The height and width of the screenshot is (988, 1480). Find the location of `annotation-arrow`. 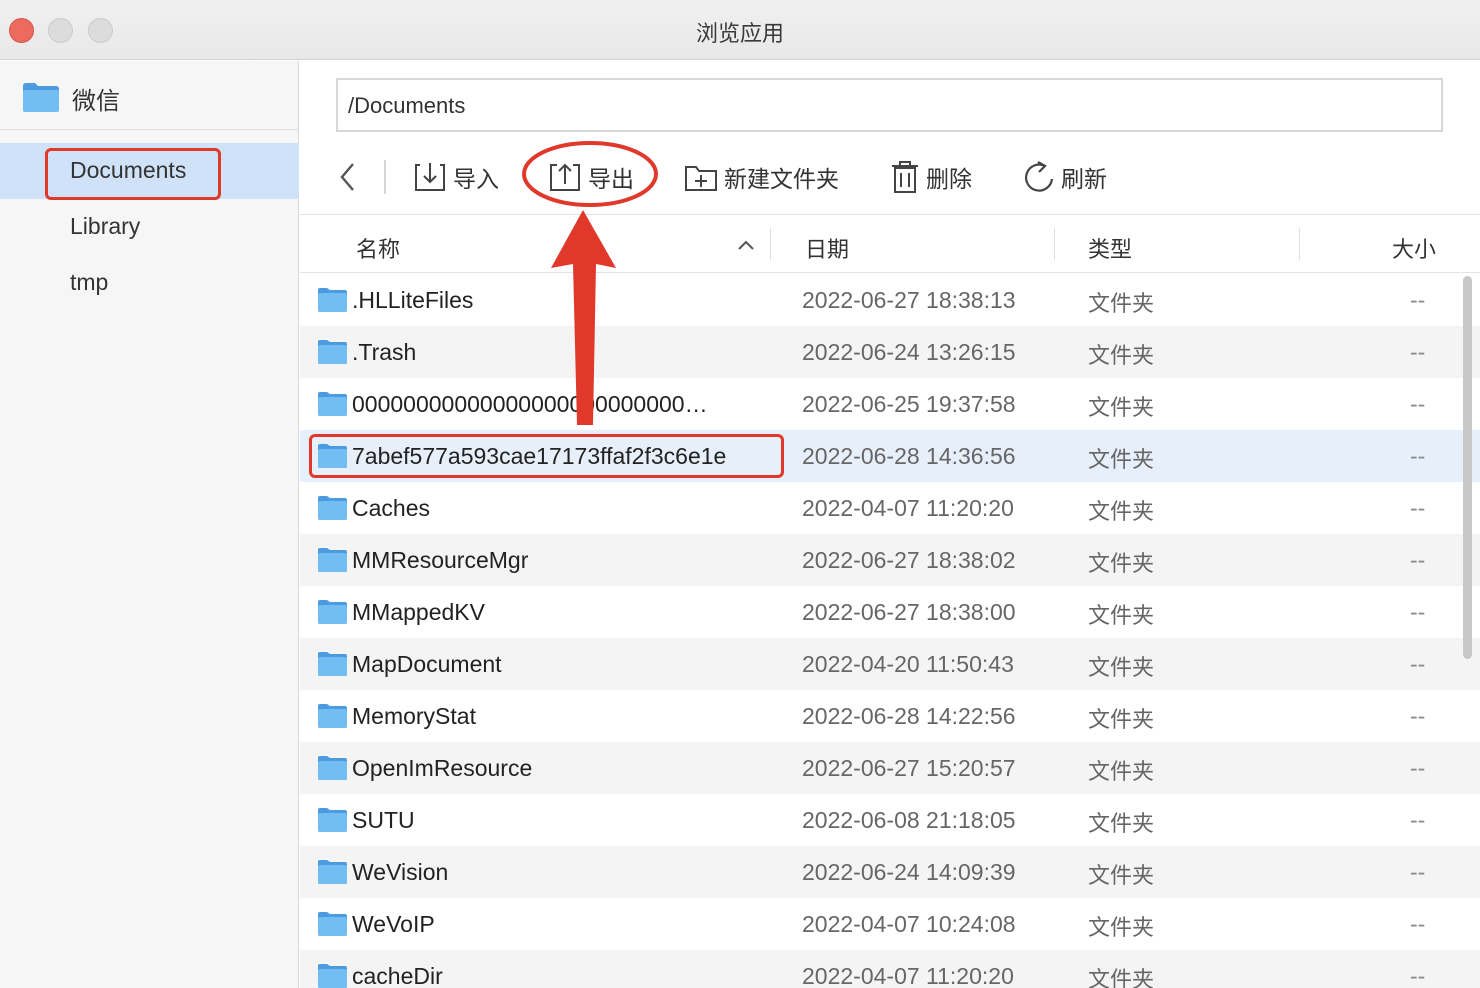

annotation-arrow is located at coordinates (583, 317).